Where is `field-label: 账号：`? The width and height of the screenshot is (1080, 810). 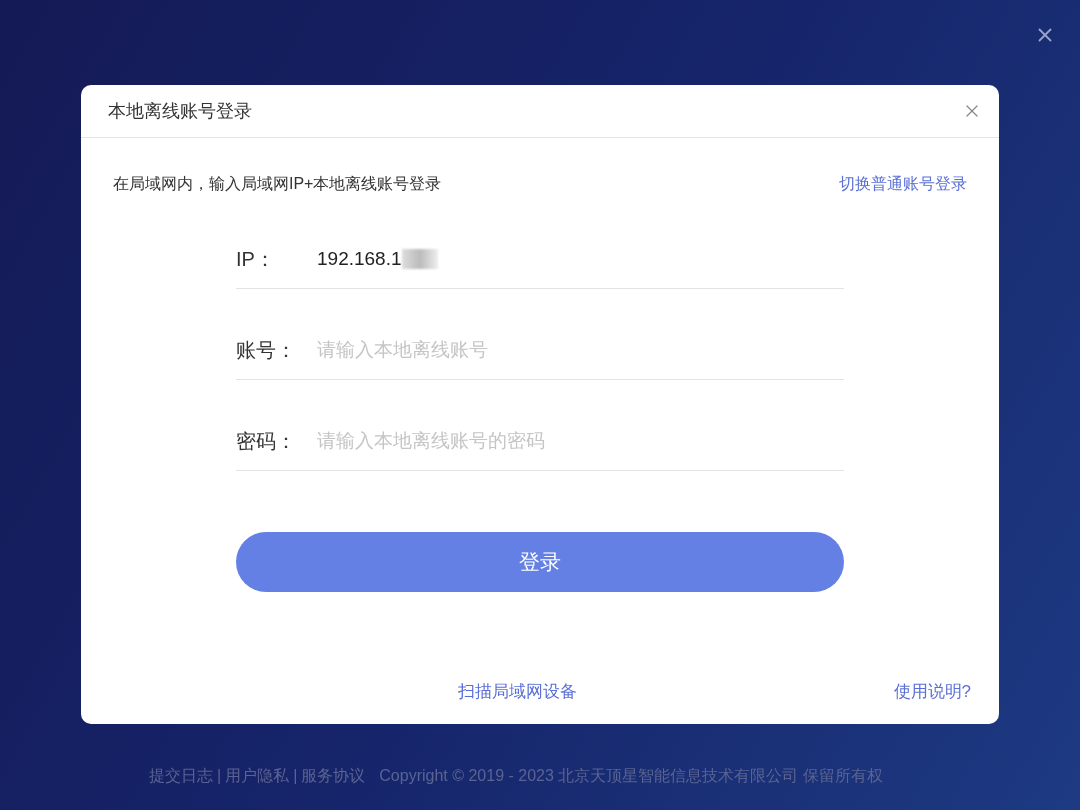 field-label: 账号： is located at coordinates (266, 350).